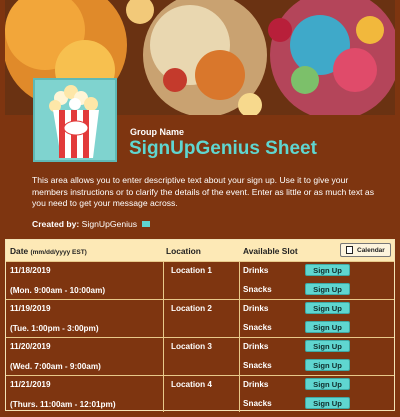  I want to click on row-date: 11/19/2019, so click(30, 308).